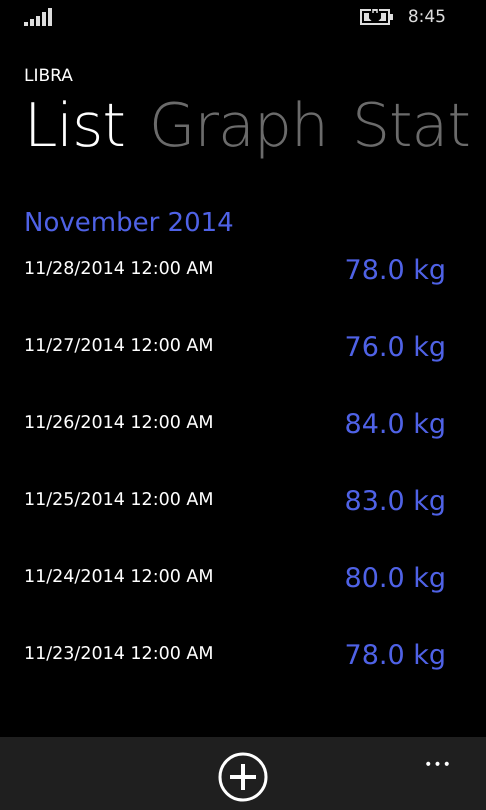 Image resolution: width=486 pixels, height=810 pixels. What do you see at coordinates (119, 269) in the screenshot?
I see `entry-date: 11/28/2014 12:00 AM` at bounding box center [119, 269].